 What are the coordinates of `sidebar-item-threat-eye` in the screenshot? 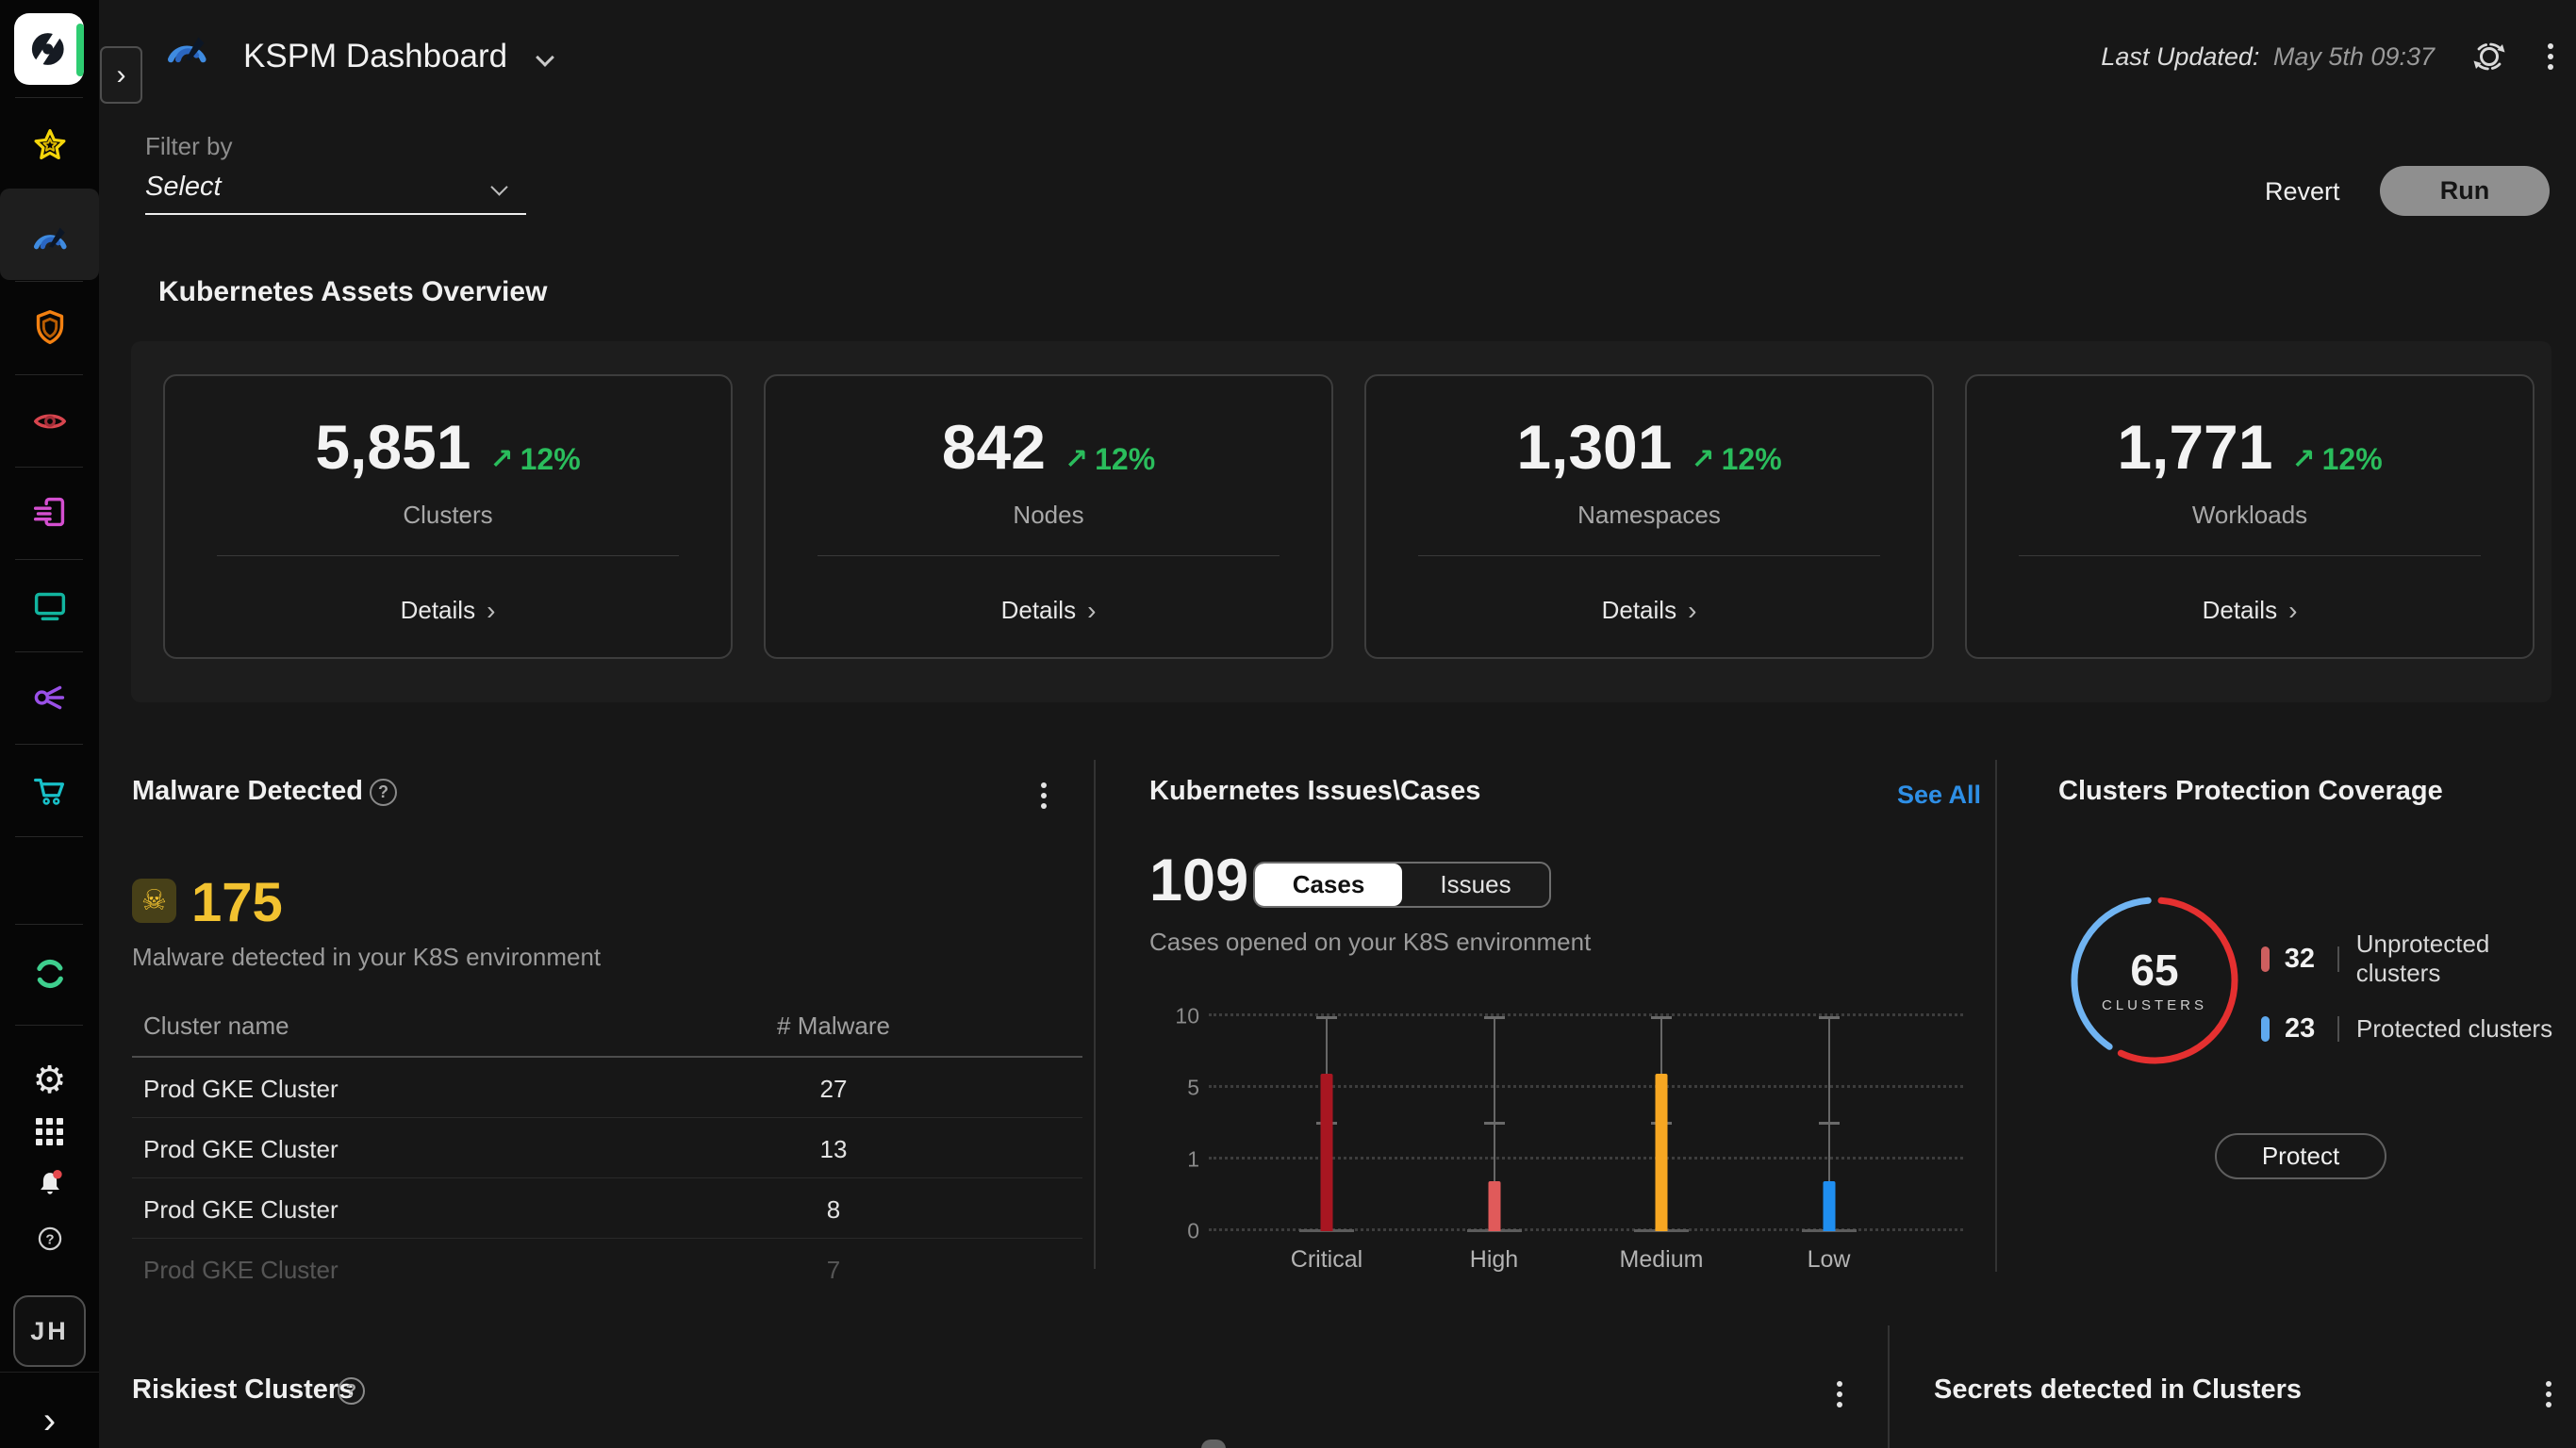 It's located at (49, 420).